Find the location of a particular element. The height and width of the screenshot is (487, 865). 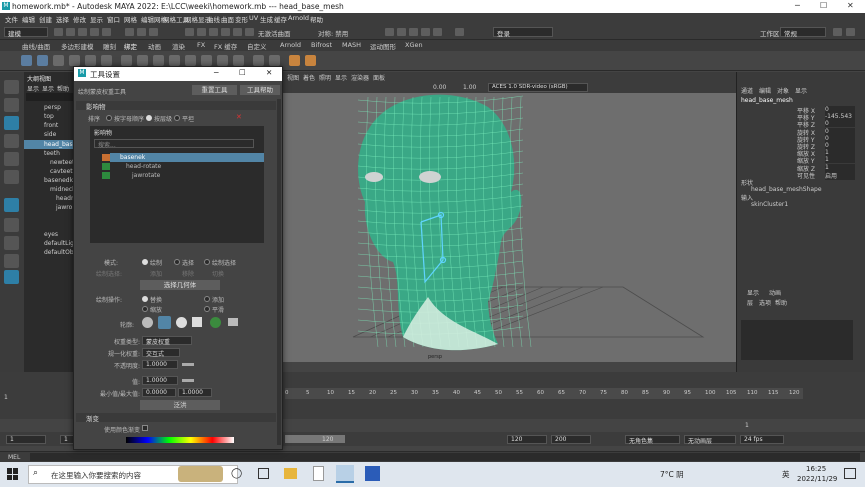

wire-icon is located at coordinates (238, 60).